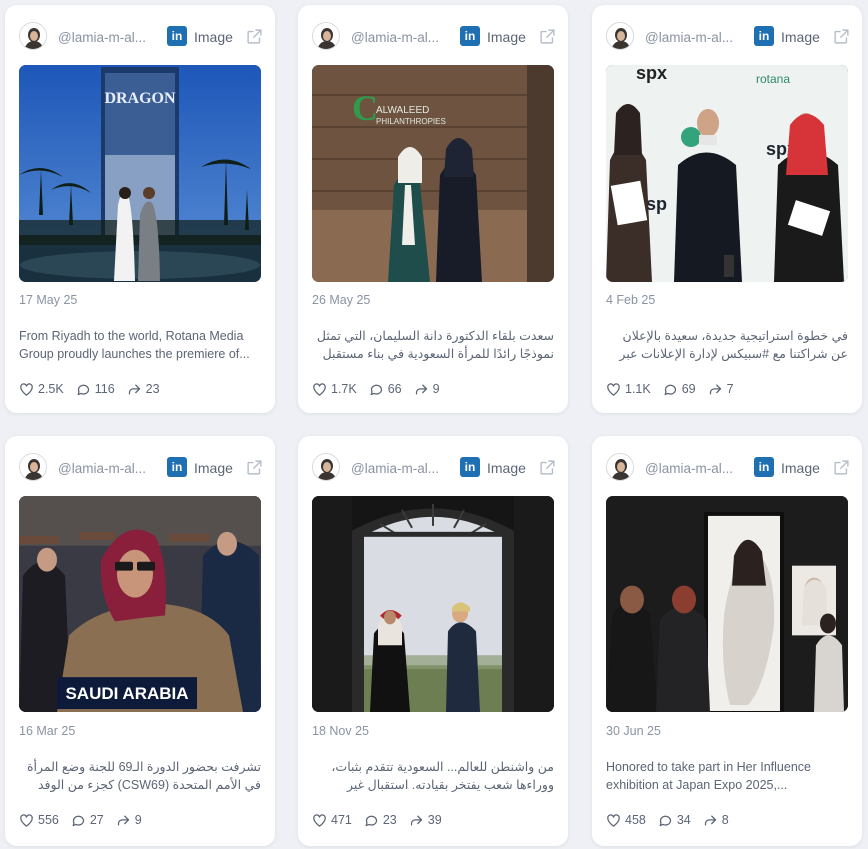 This screenshot has width=868, height=849. Describe the element at coordinates (674, 820) in the screenshot. I see `comments-stat: 34` at that location.